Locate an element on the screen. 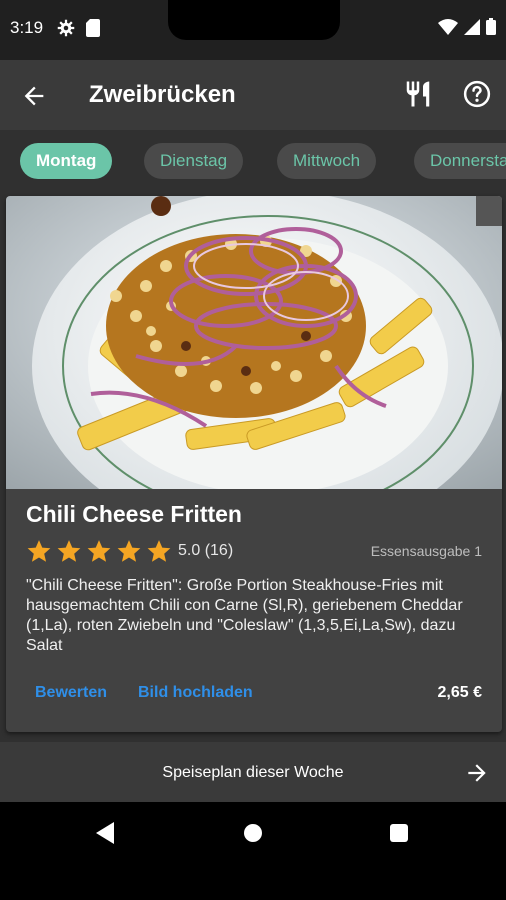 The image size is (506, 900). status-bar: 3:19 is located at coordinates (253, 30).